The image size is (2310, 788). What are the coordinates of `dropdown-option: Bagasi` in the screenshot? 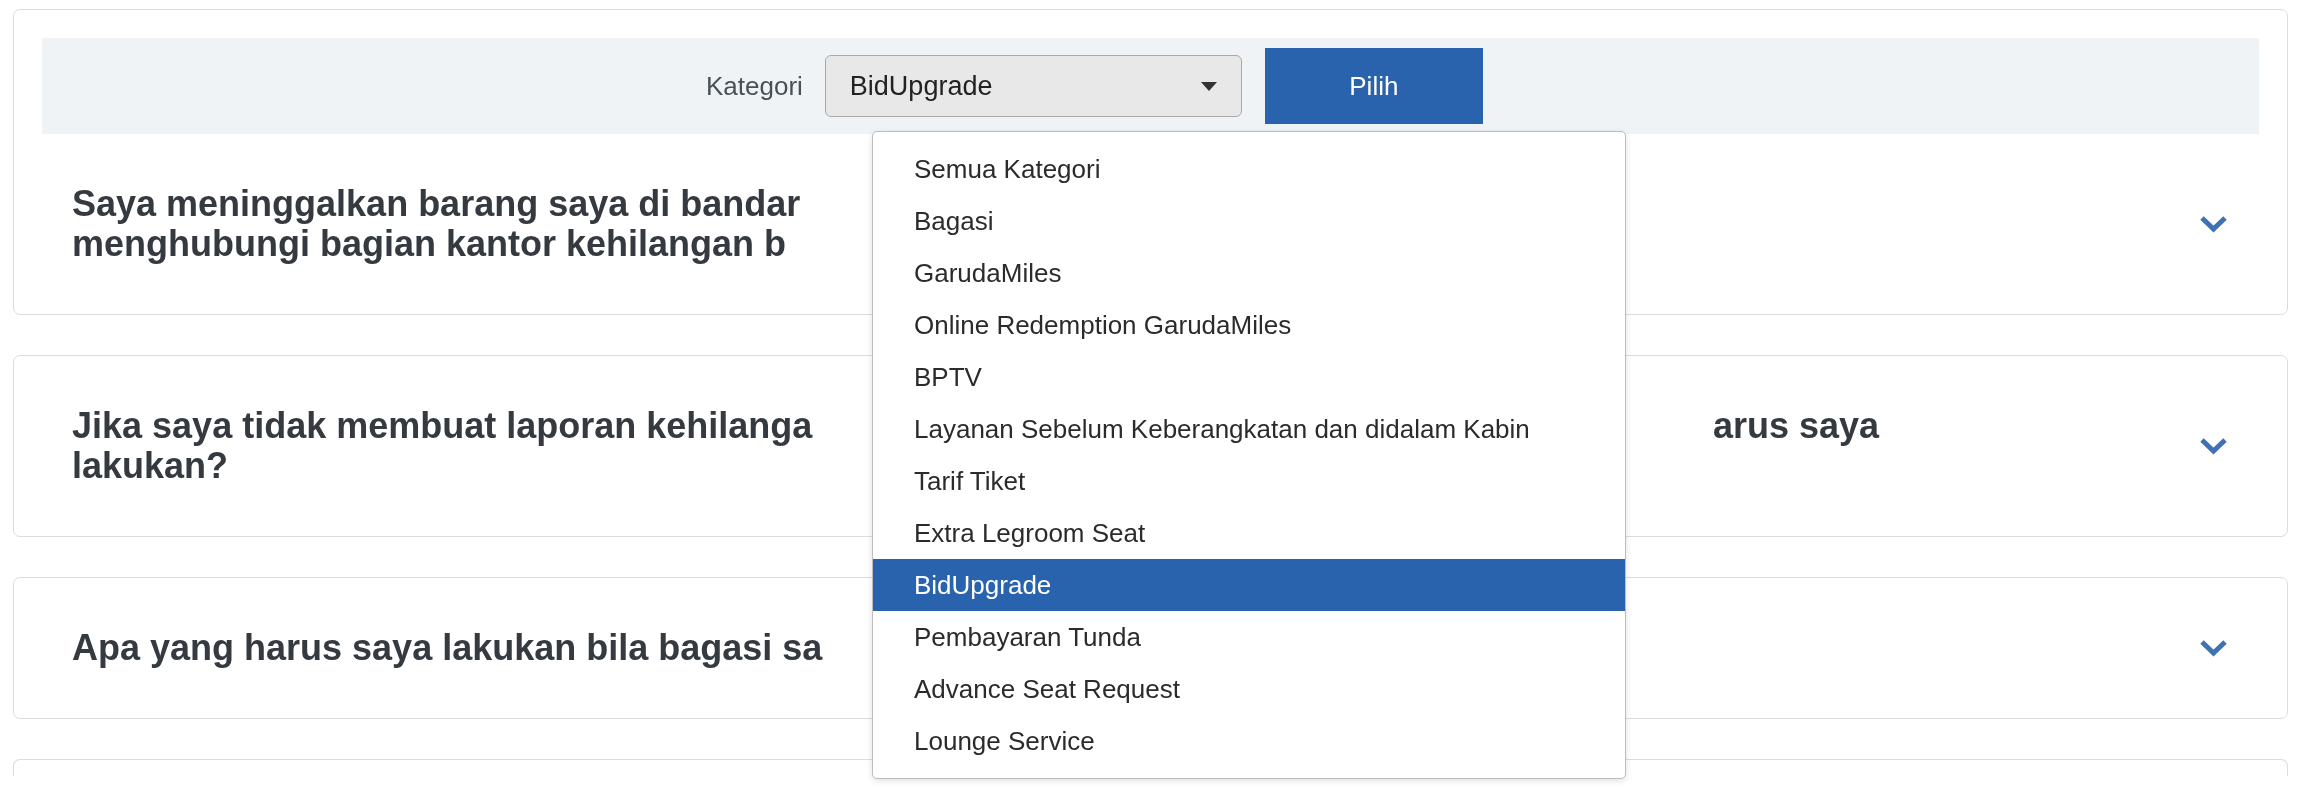 It's located at (1249, 221).